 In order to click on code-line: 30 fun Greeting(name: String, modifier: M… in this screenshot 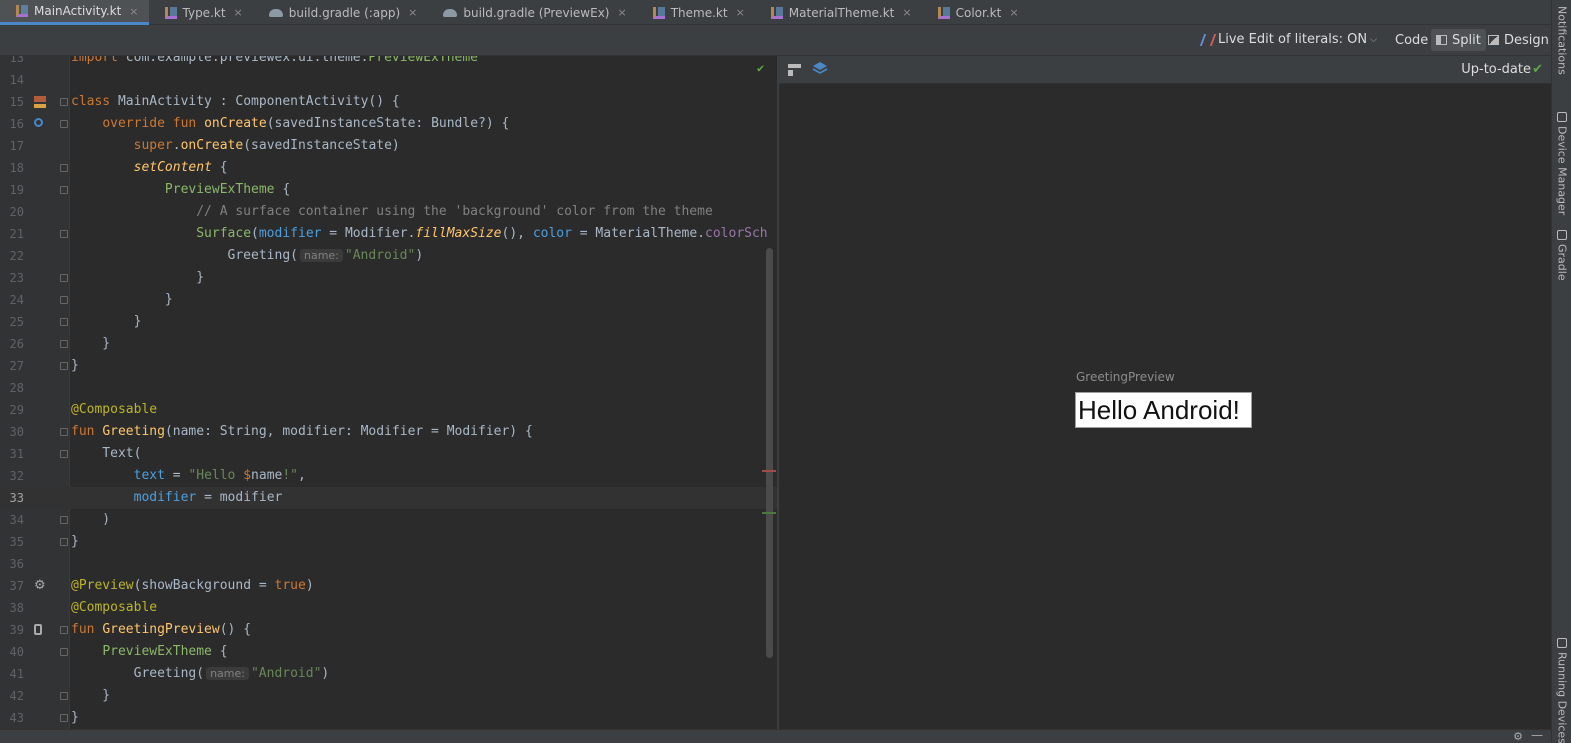, I will do `click(389, 432)`.